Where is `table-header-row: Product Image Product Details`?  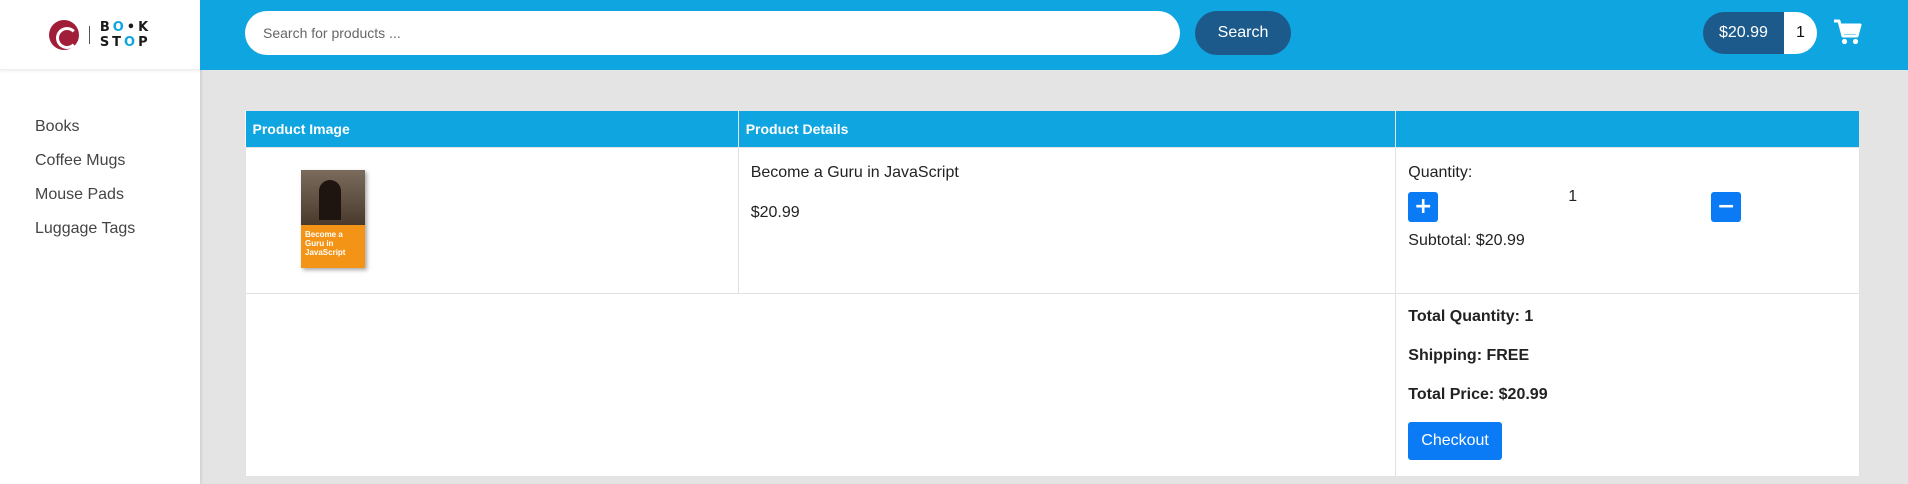
table-header-row: Product Image Product Details is located at coordinates (1052, 129).